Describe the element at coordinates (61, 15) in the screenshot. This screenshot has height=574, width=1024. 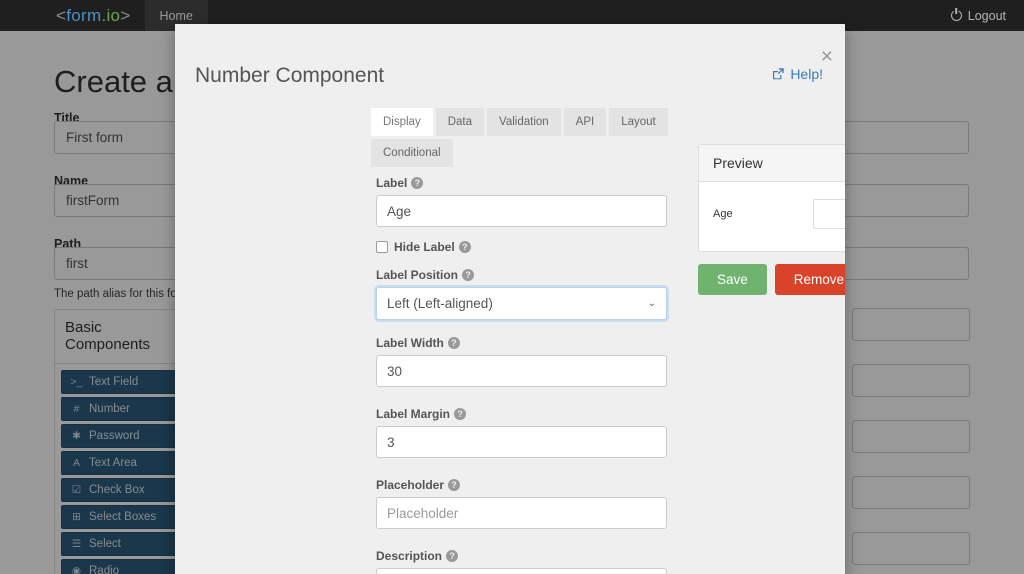
I see `brand-left-bracket: <` at that location.